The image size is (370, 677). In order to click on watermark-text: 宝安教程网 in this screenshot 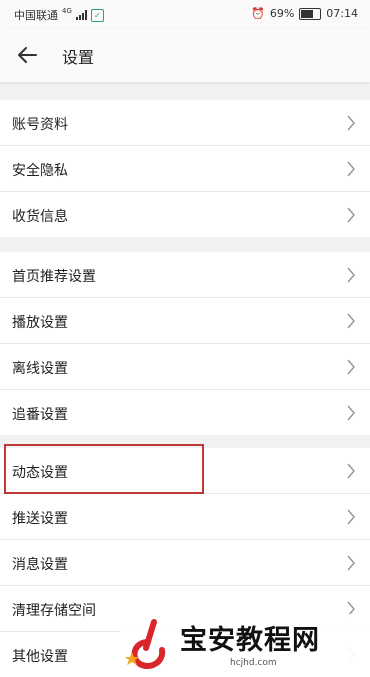, I will do `click(250, 640)`.